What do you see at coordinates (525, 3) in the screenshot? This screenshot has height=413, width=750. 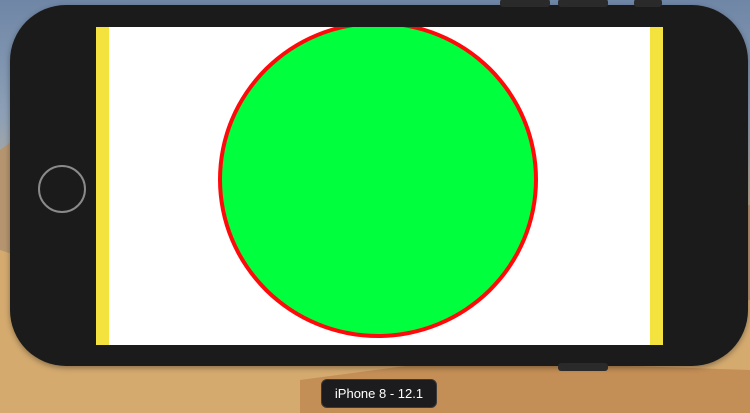 I see `volume-up-button` at bounding box center [525, 3].